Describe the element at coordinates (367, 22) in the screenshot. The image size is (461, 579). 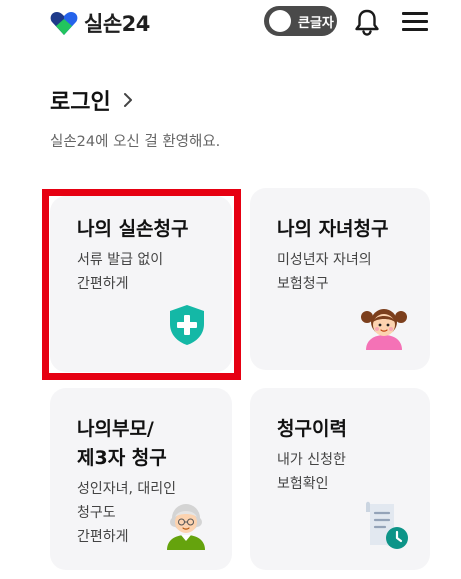
I see `bell-icon` at that location.